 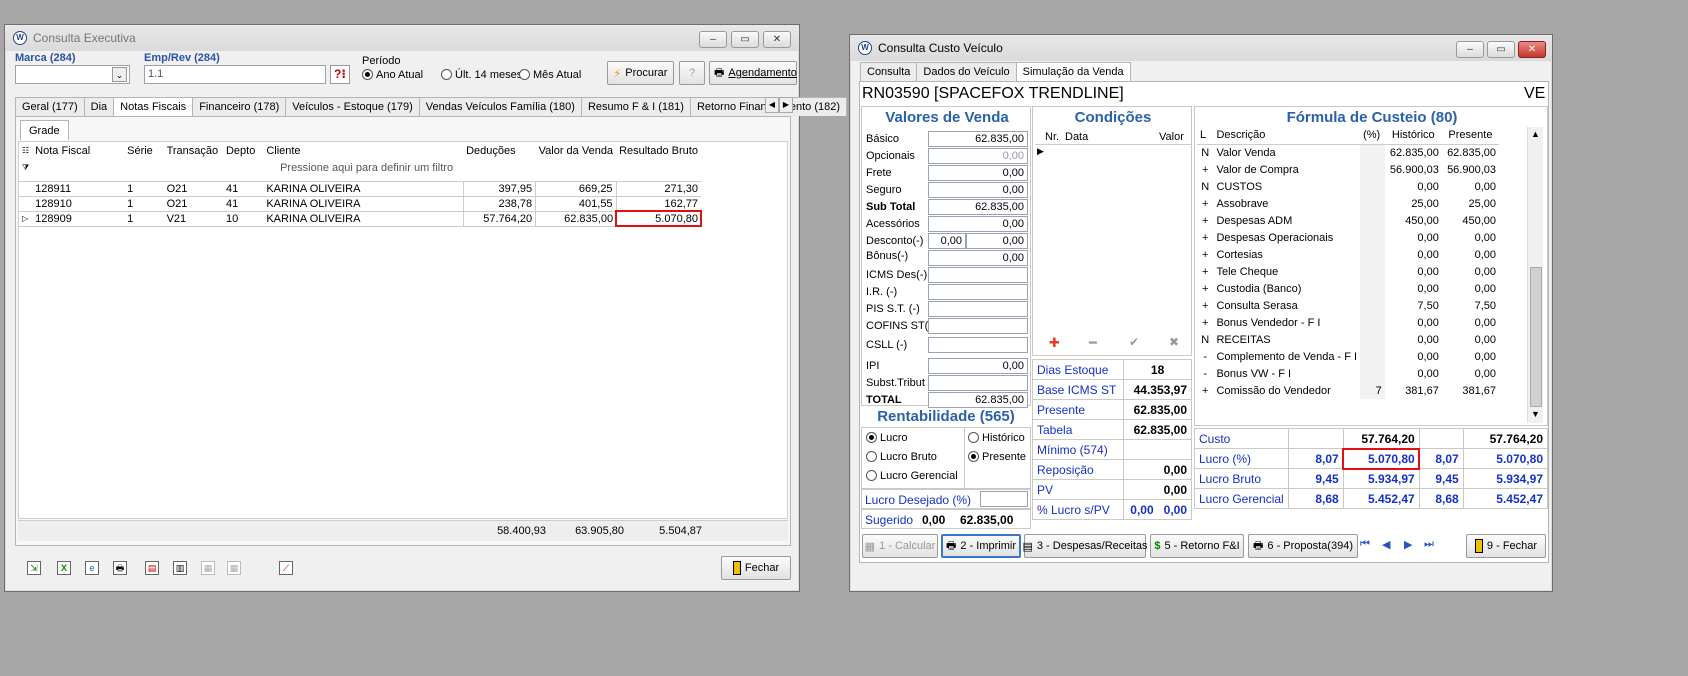 What do you see at coordinates (1348, 322) in the screenshot?
I see `formula-row: + Bonus Vendedor - F I 0,00 0,00` at bounding box center [1348, 322].